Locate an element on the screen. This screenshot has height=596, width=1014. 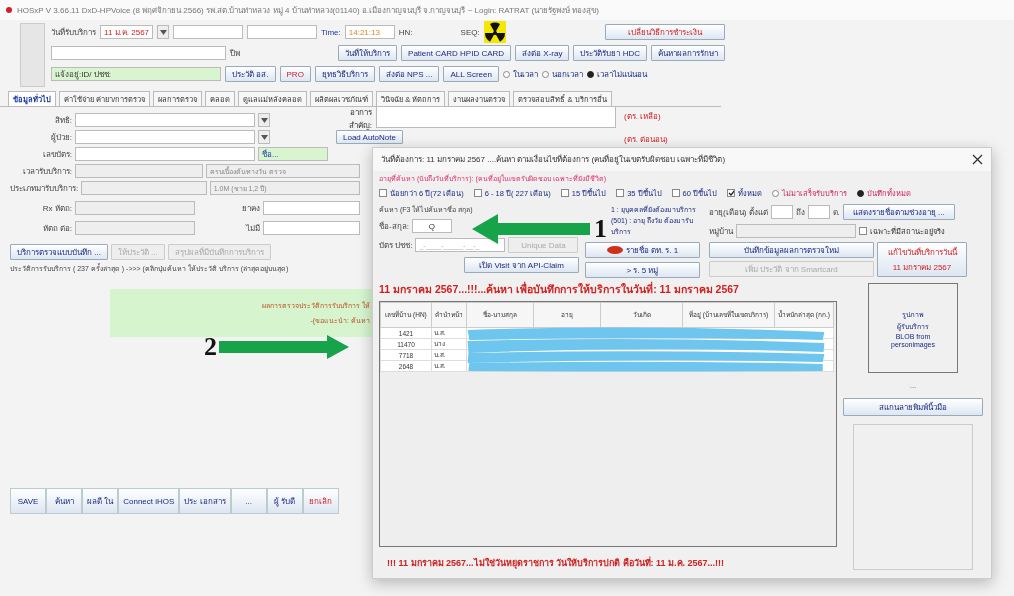
field-label: ไม่มี is located at coordinates (252, 228).